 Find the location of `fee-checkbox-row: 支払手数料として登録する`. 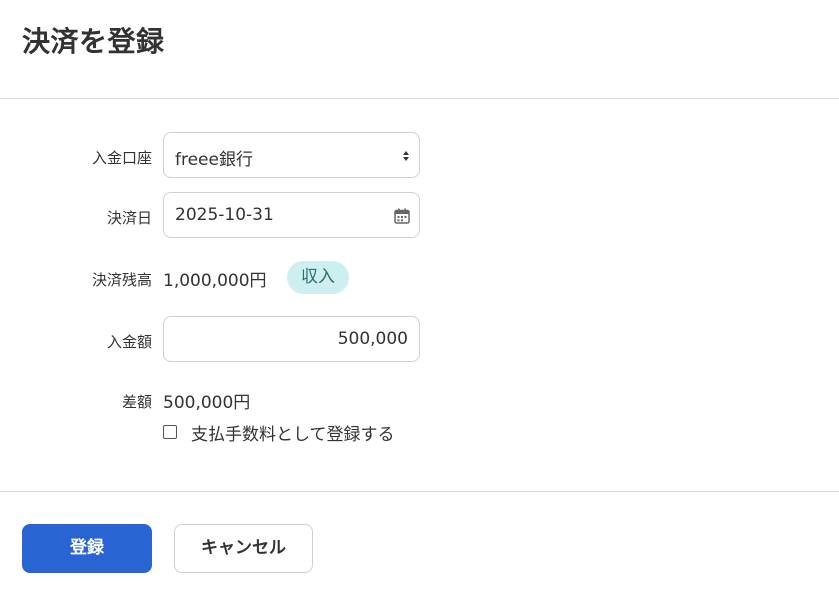

fee-checkbox-row: 支払手数料として登録する is located at coordinates (279, 432).